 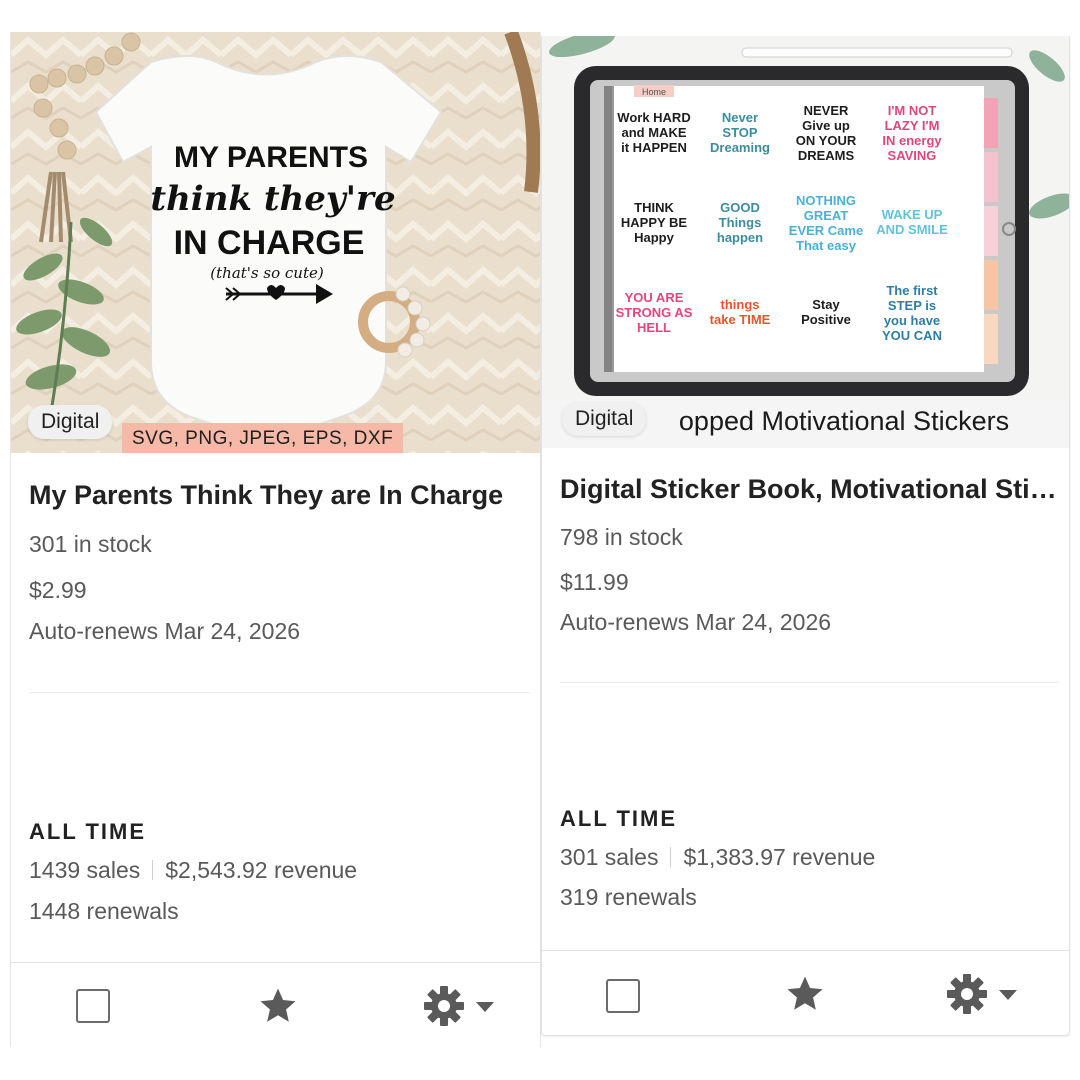 I want to click on stock-count: 301 in stock, so click(x=90, y=544).